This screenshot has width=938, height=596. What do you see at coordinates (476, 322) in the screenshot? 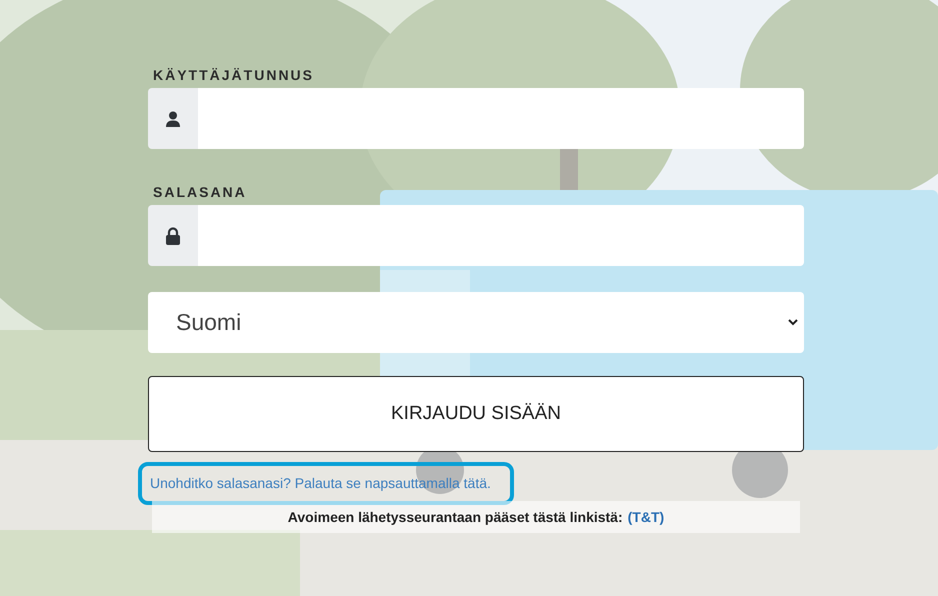
I see `language-select: Suomi` at bounding box center [476, 322].